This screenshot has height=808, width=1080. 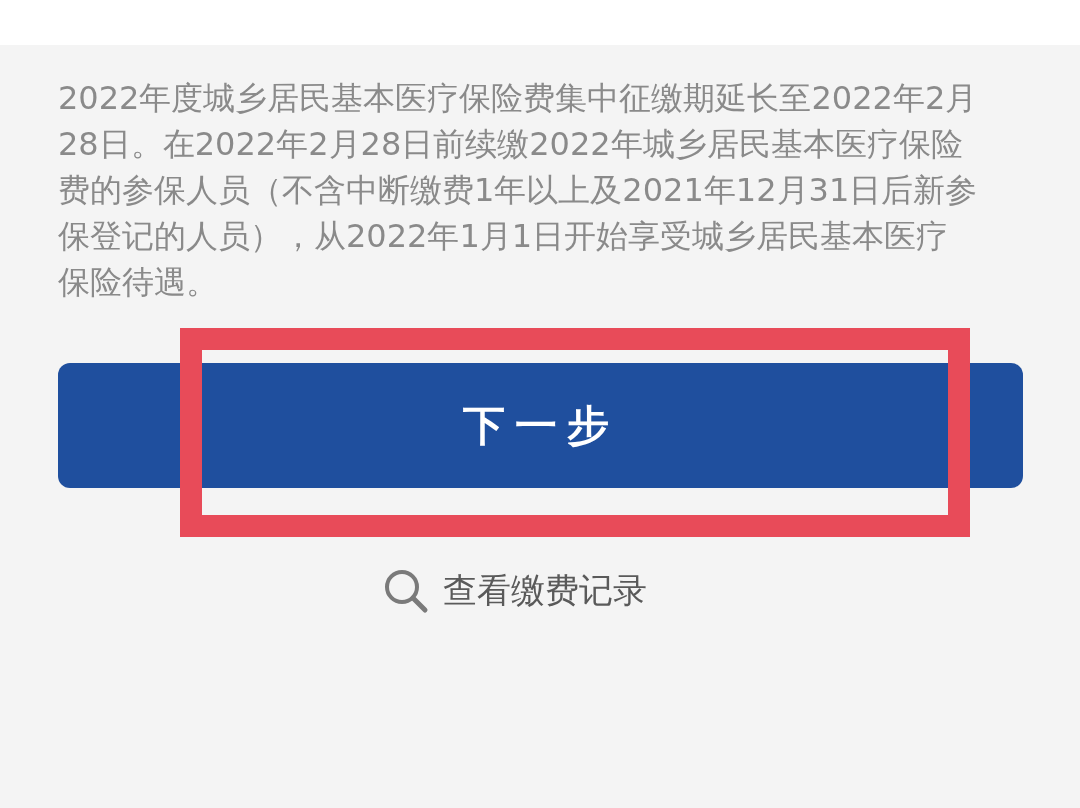 What do you see at coordinates (406, 591) in the screenshot?
I see `search-icon` at bounding box center [406, 591].